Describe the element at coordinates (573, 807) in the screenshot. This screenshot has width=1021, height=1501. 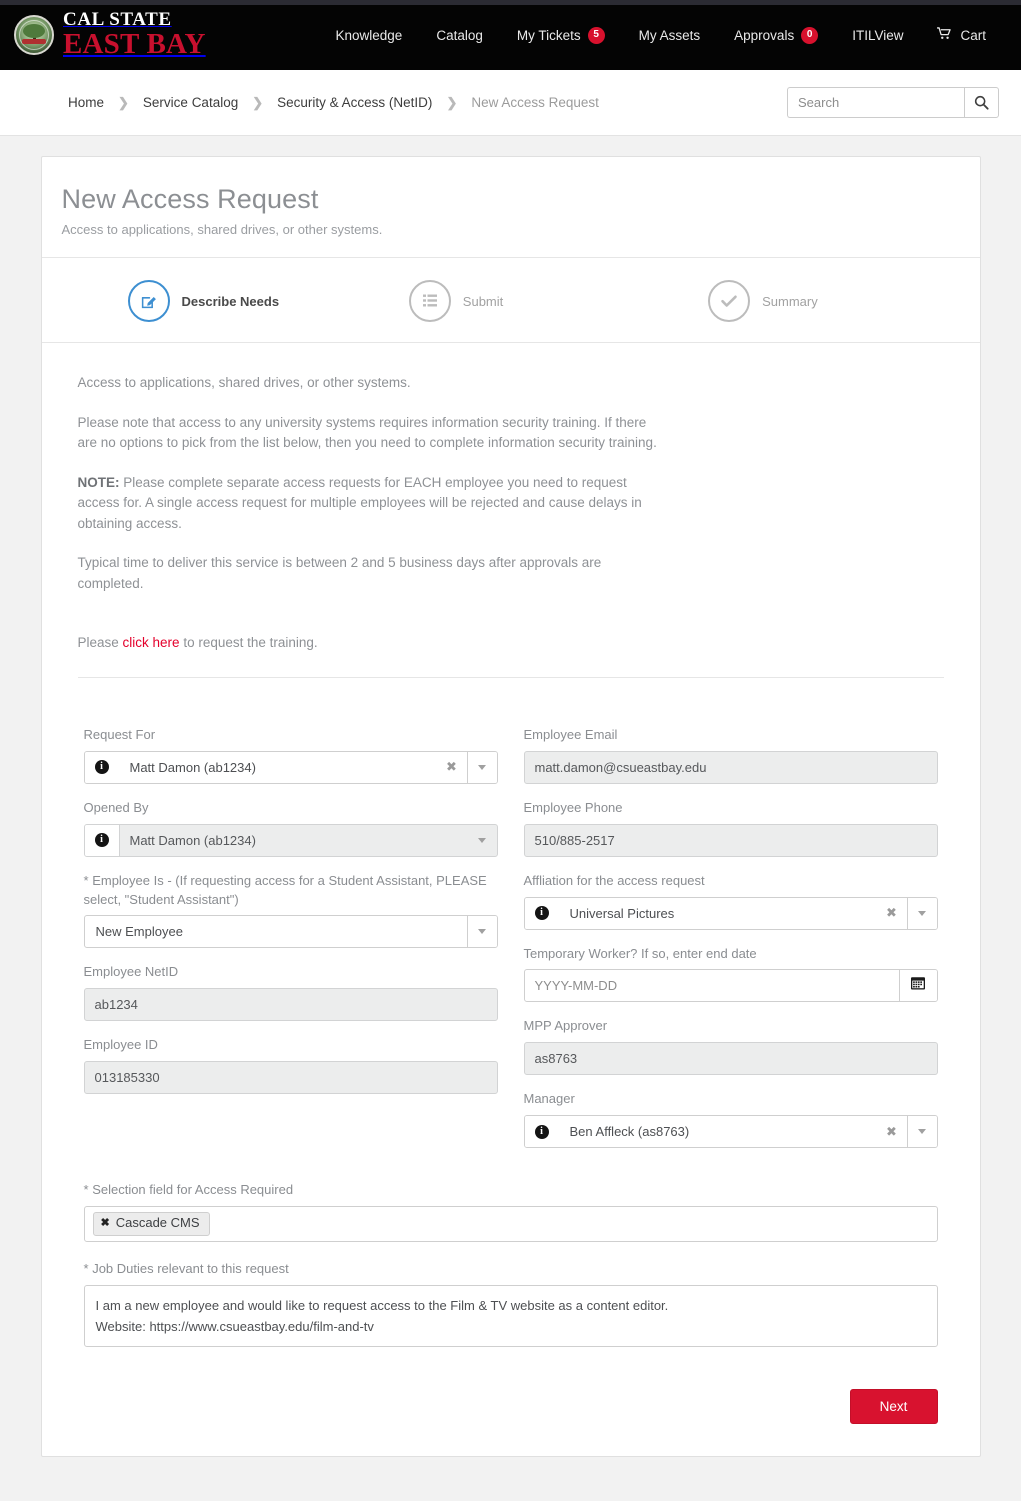
I see `employee-phone-label: Employee Phone` at that location.